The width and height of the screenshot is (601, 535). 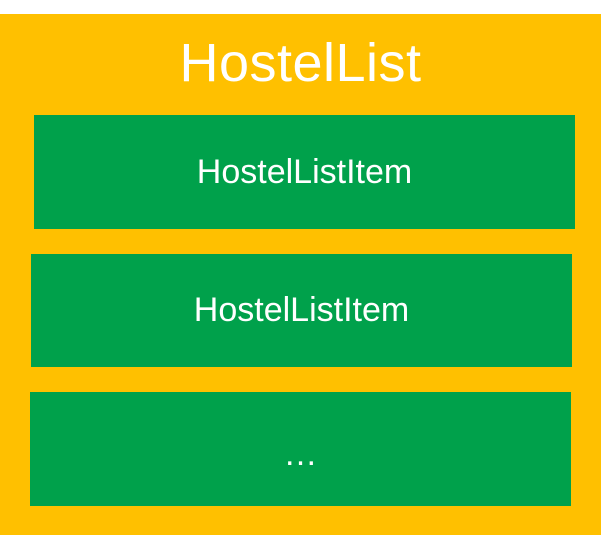 I want to click on hostel-list-title: HostelList, so click(x=300, y=63).